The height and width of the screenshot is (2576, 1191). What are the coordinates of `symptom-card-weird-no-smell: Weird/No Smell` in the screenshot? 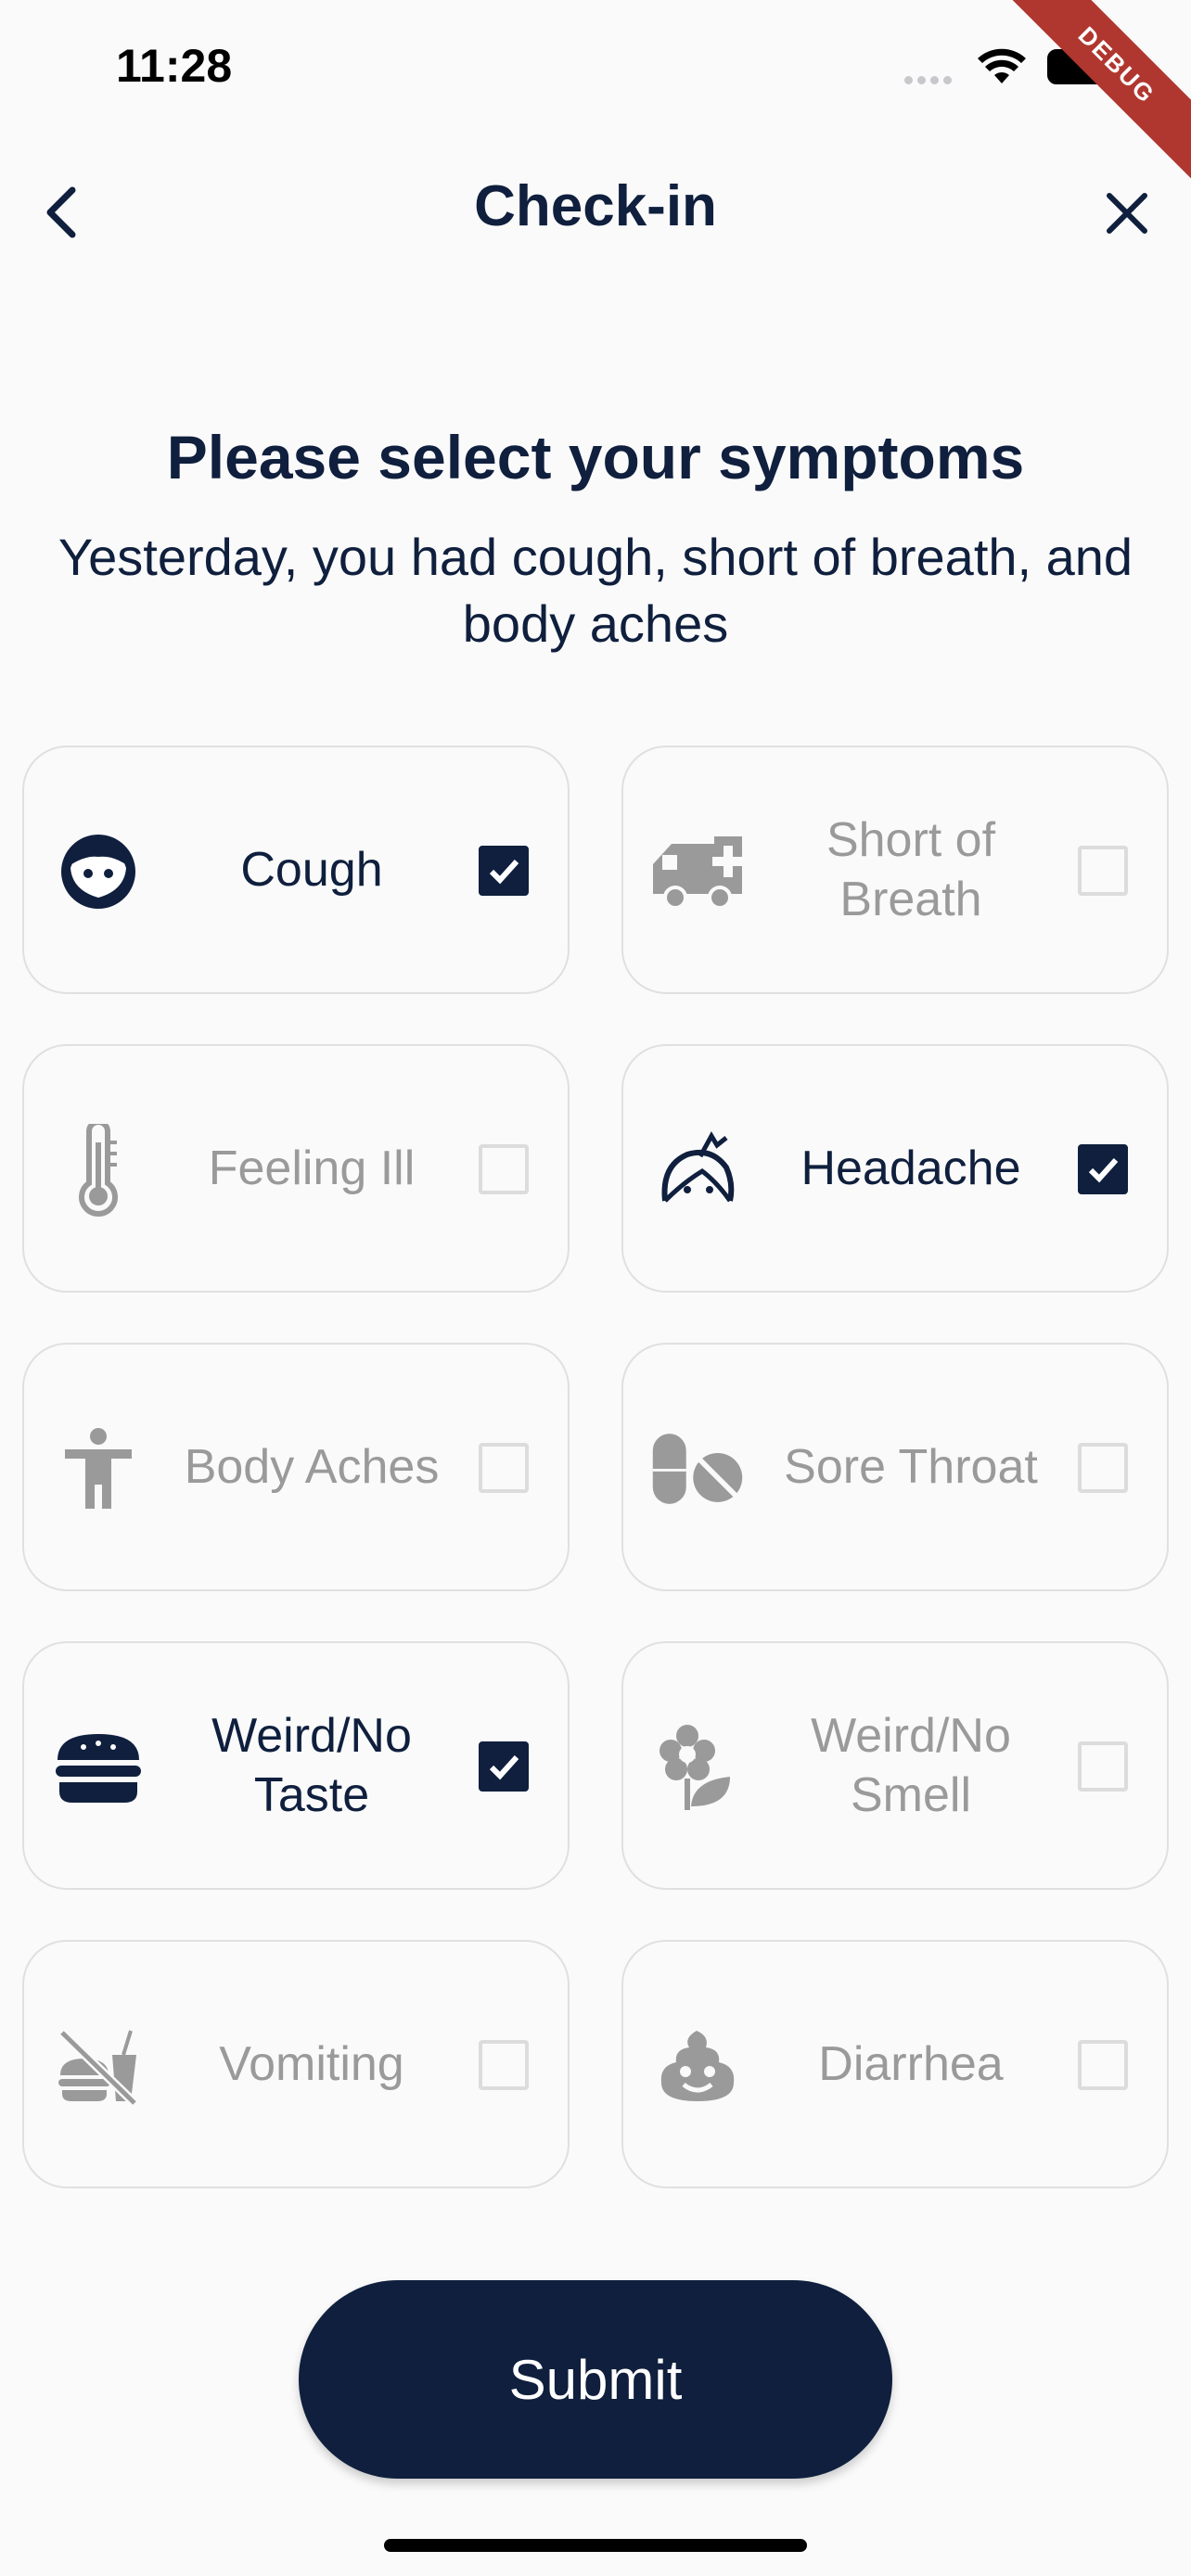 It's located at (895, 1766).